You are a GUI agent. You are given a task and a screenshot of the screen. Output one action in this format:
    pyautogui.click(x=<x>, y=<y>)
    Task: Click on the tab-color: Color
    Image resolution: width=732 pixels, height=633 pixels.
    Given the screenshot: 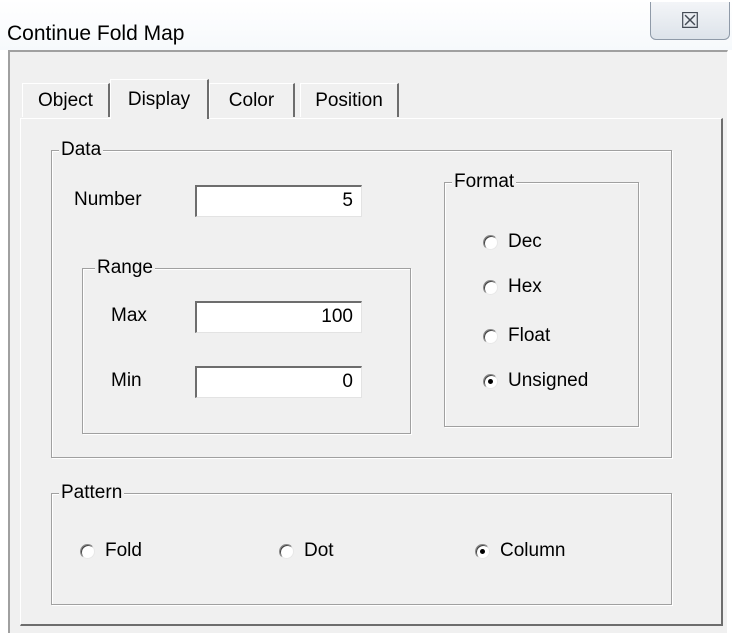 What is the action you would take?
    pyautogui.click(x=252, y=100)
    